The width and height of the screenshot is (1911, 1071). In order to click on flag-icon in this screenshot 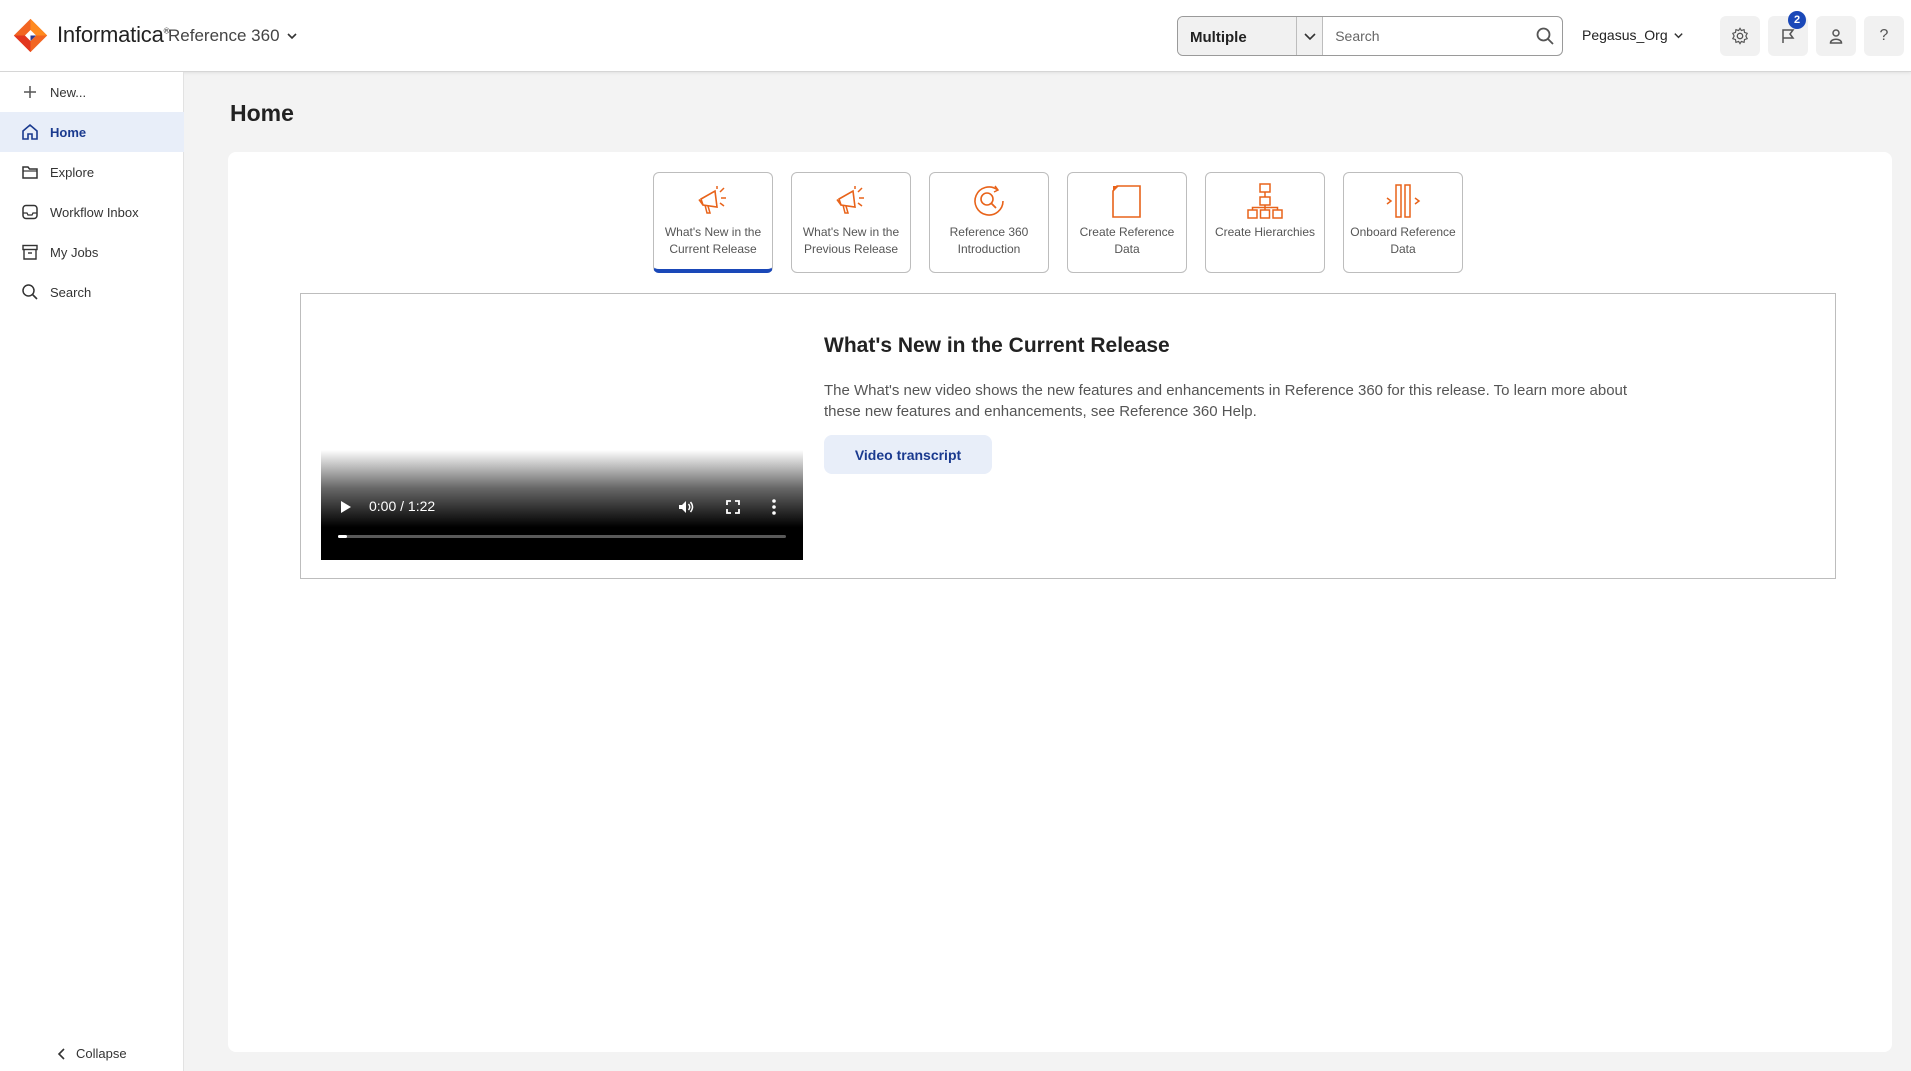, I will do `click(1788, 36)`.